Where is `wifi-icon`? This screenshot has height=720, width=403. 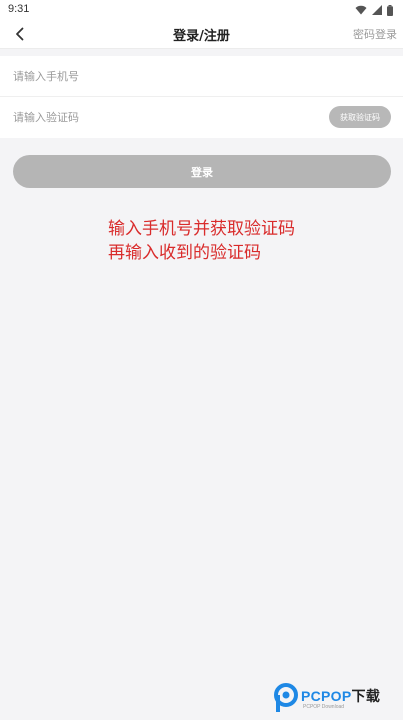
wifi-icon is located at coordinates (361, 10).